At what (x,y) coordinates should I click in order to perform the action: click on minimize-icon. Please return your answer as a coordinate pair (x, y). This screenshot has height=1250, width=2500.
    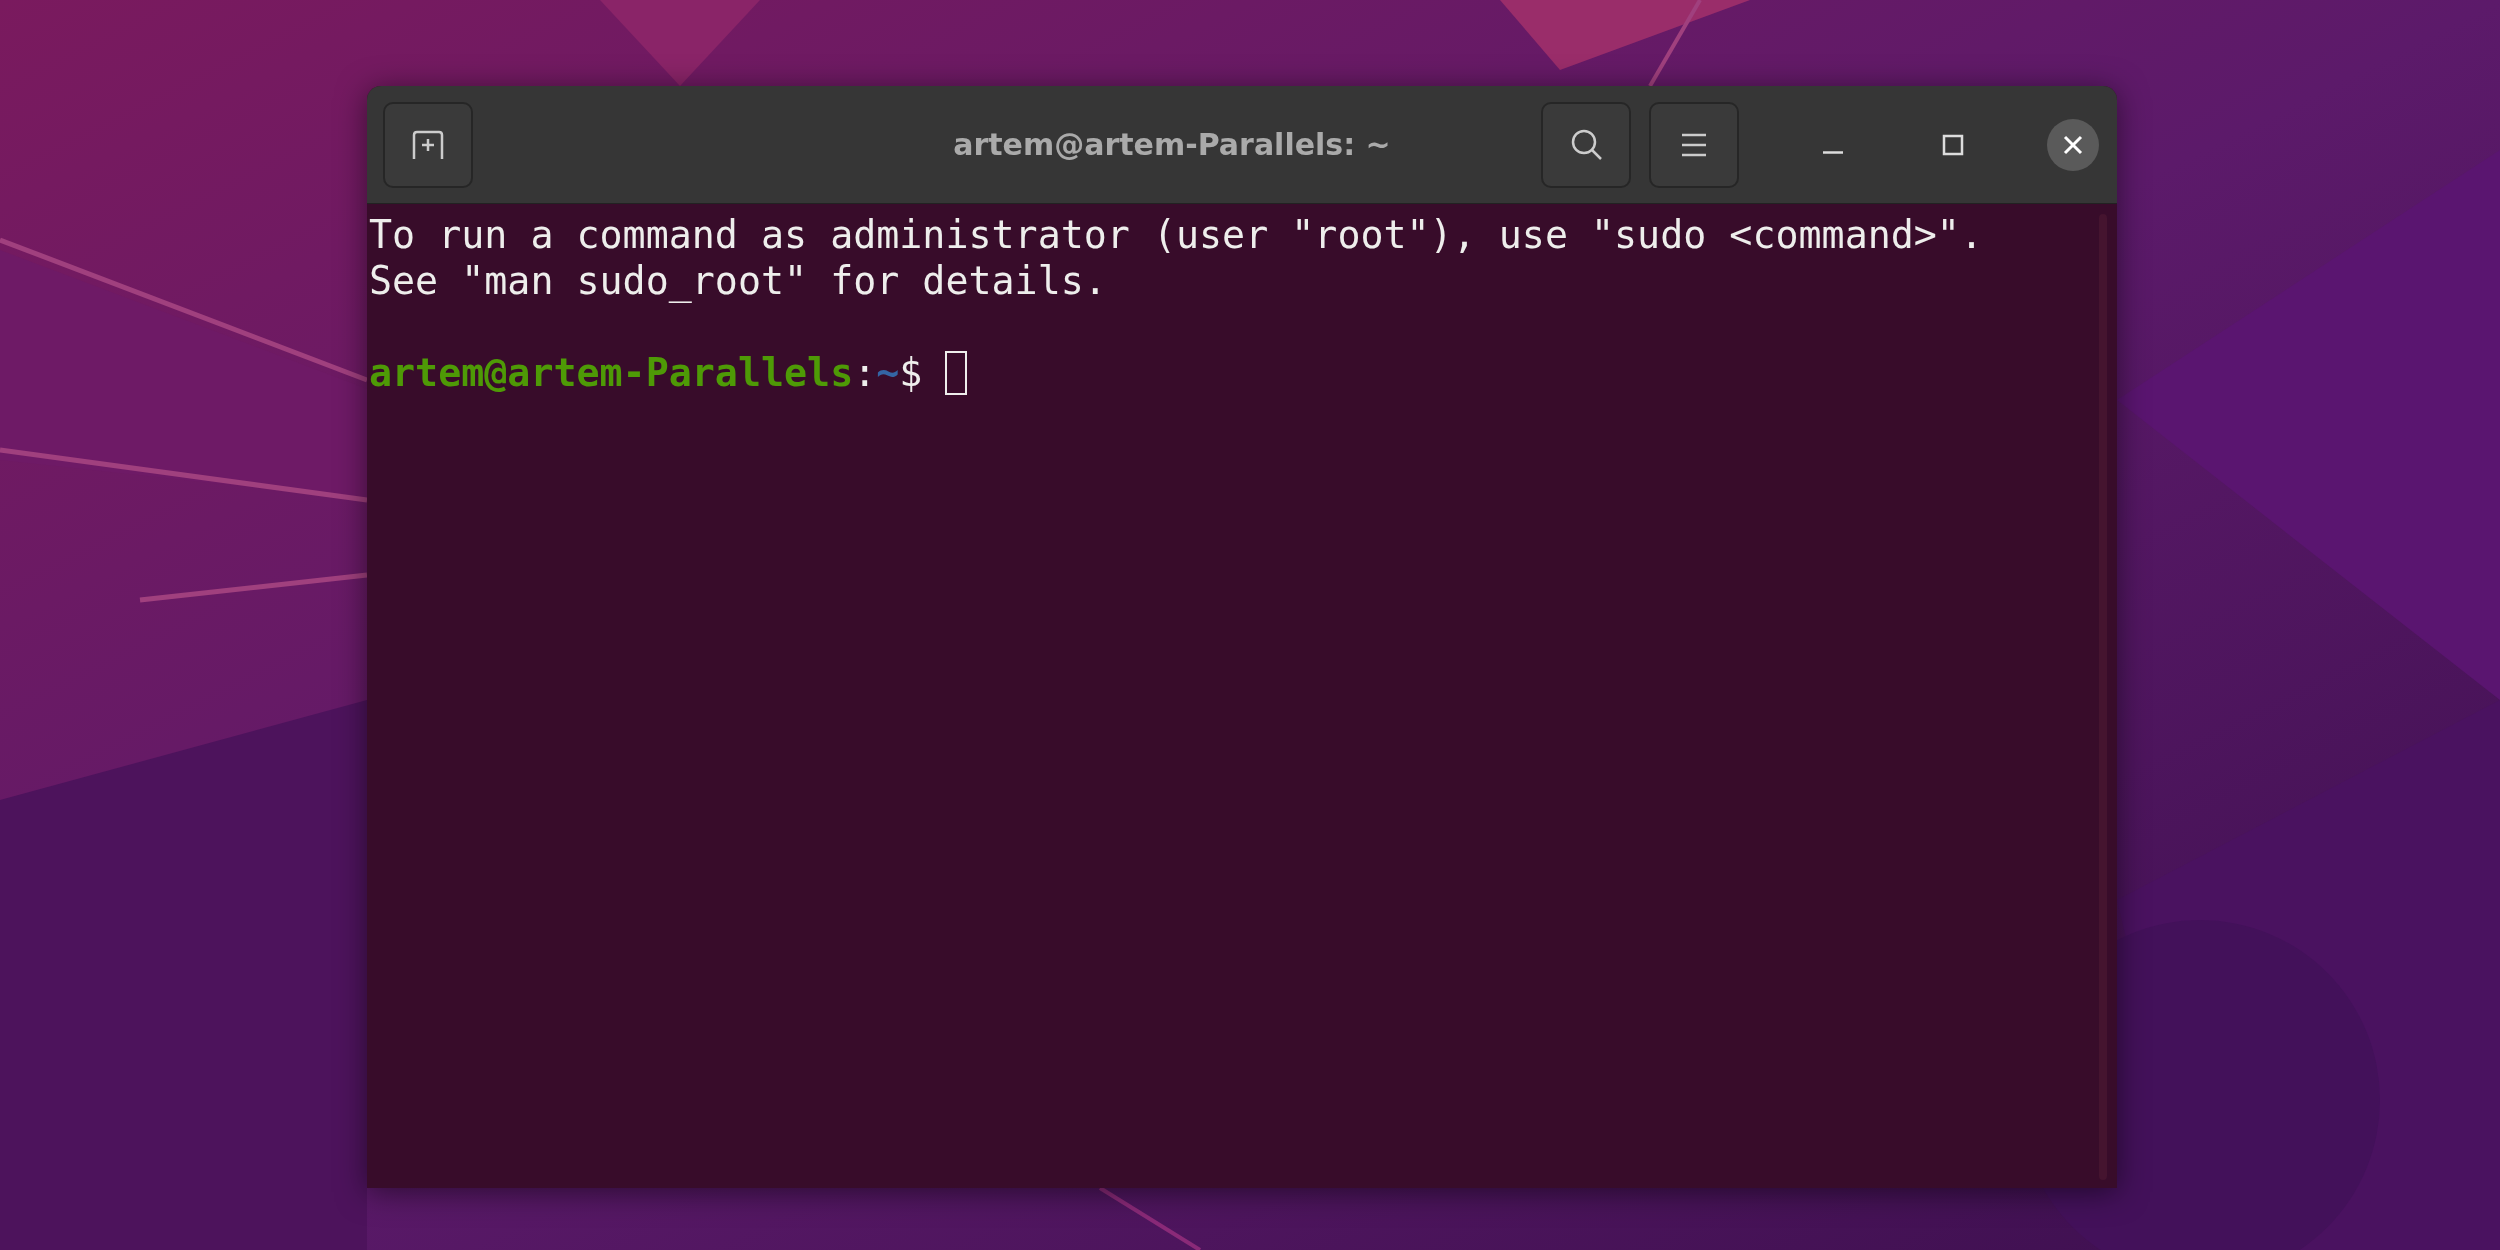
    Looking at the image, I should click on (1833, 152).